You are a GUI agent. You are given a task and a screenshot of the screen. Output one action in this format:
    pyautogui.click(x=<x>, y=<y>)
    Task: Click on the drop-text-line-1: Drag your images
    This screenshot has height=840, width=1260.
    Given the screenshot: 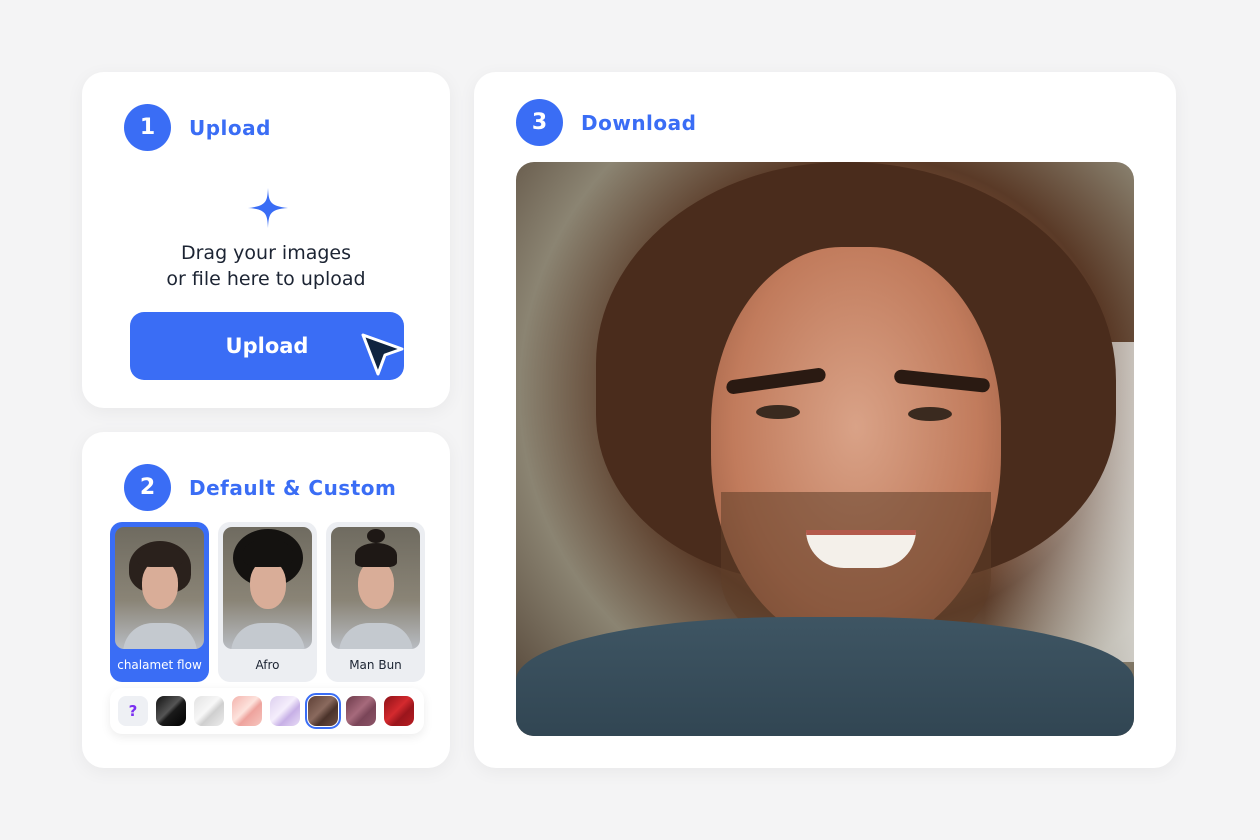 What is the action you would take?
    pyautogui.click(x=266, y=253)
    